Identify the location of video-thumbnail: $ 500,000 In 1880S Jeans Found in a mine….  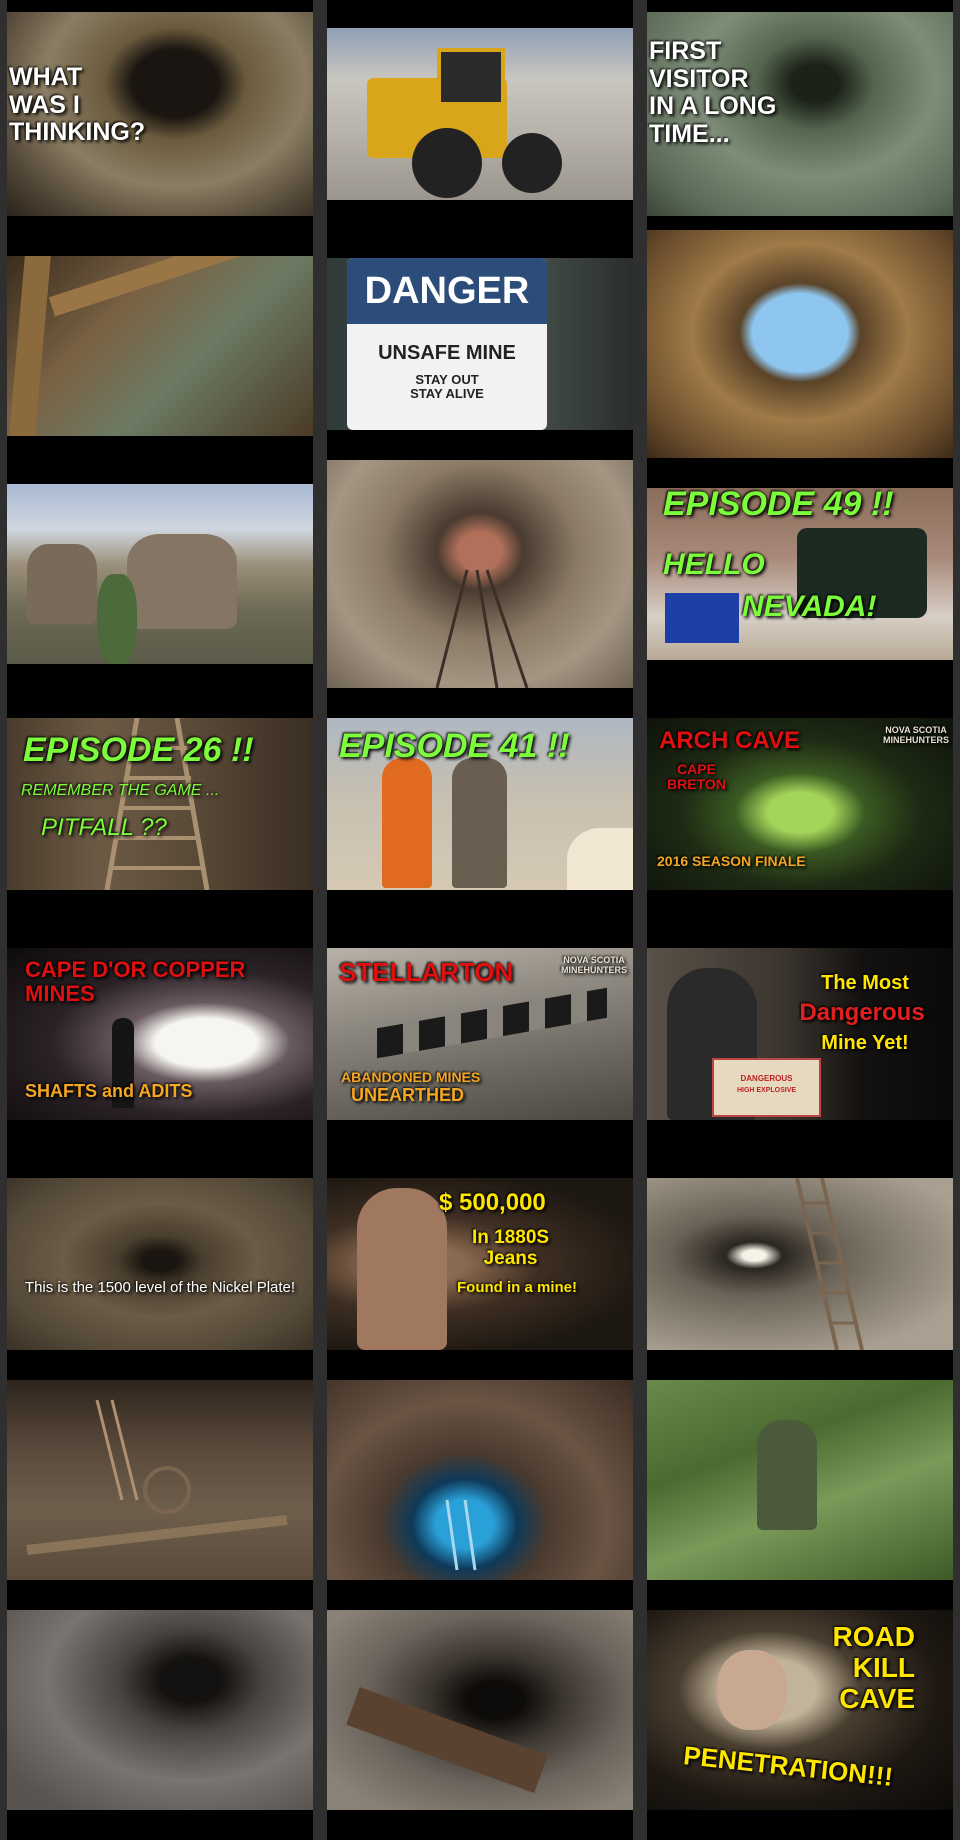
(480, 1265).